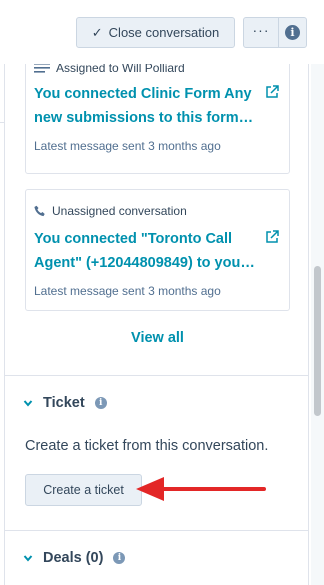  I want to click on toolbar-actions-group: ··· i, so click(275, 32).